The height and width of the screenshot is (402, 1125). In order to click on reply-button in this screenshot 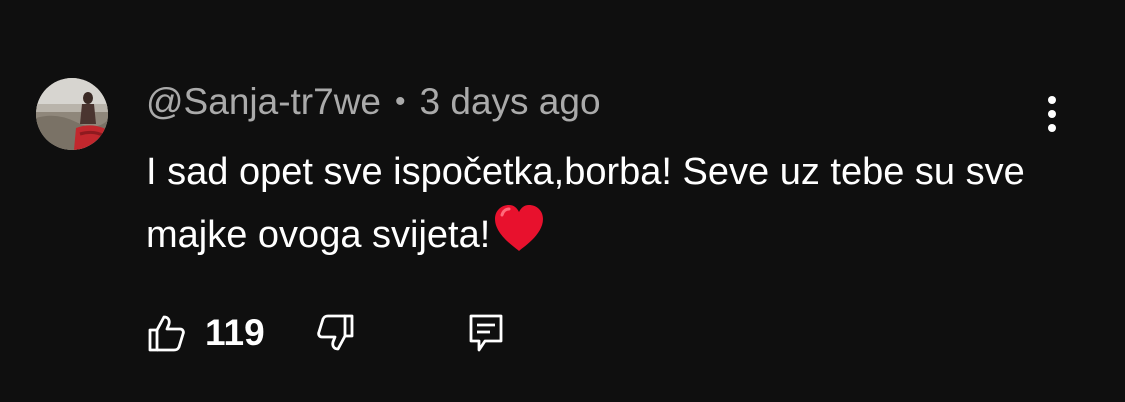, I will do `click(486, 333)`.